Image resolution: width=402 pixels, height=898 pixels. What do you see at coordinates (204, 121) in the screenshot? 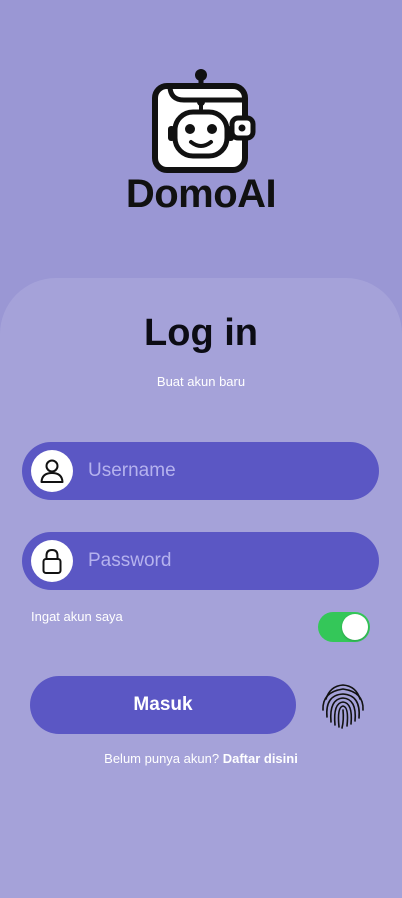
I see `robot-wallet-icon` at bounding box center [204, 121].